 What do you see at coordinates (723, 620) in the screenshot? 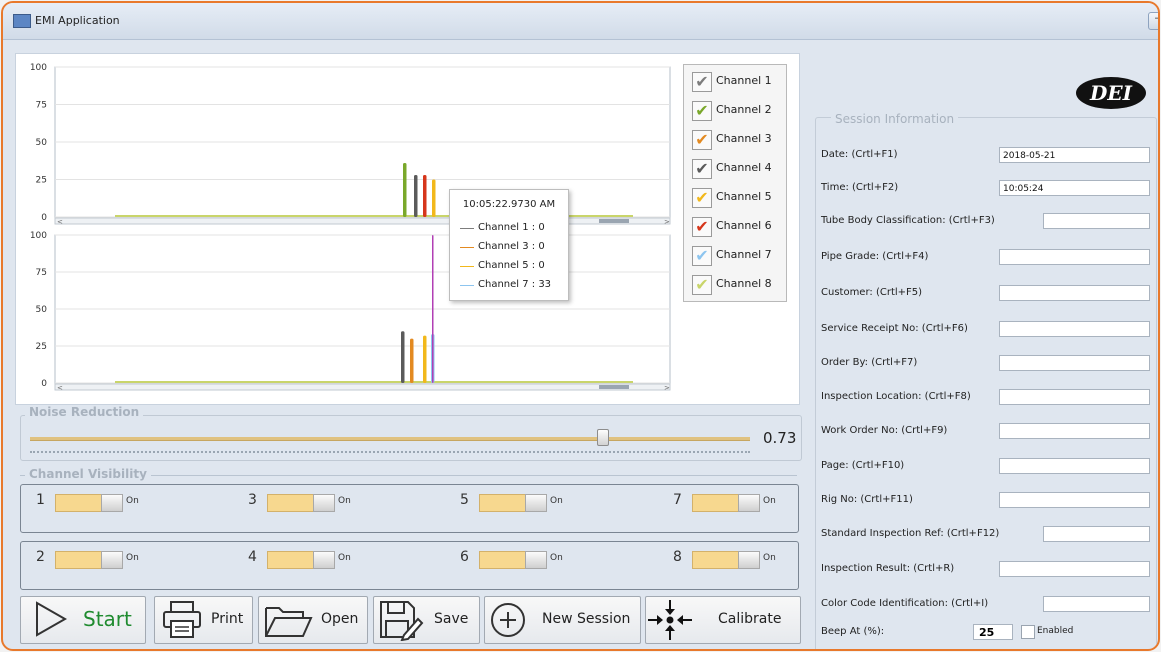
I see `calibrate-button: Calibrate` at bounding box center [723, 620].